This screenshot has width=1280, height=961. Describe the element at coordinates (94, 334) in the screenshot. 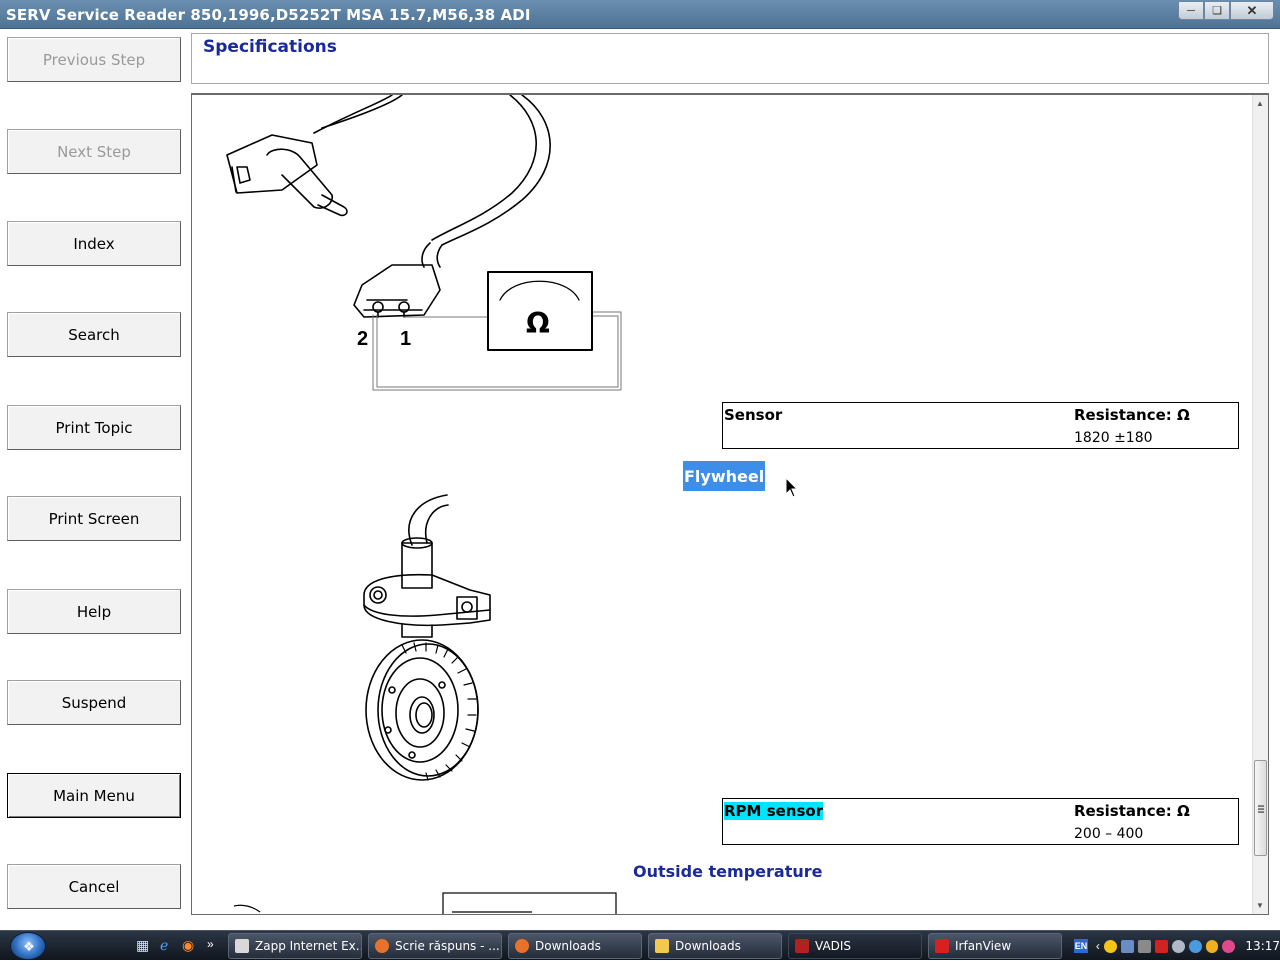

I see `search-button: Search` at that location.